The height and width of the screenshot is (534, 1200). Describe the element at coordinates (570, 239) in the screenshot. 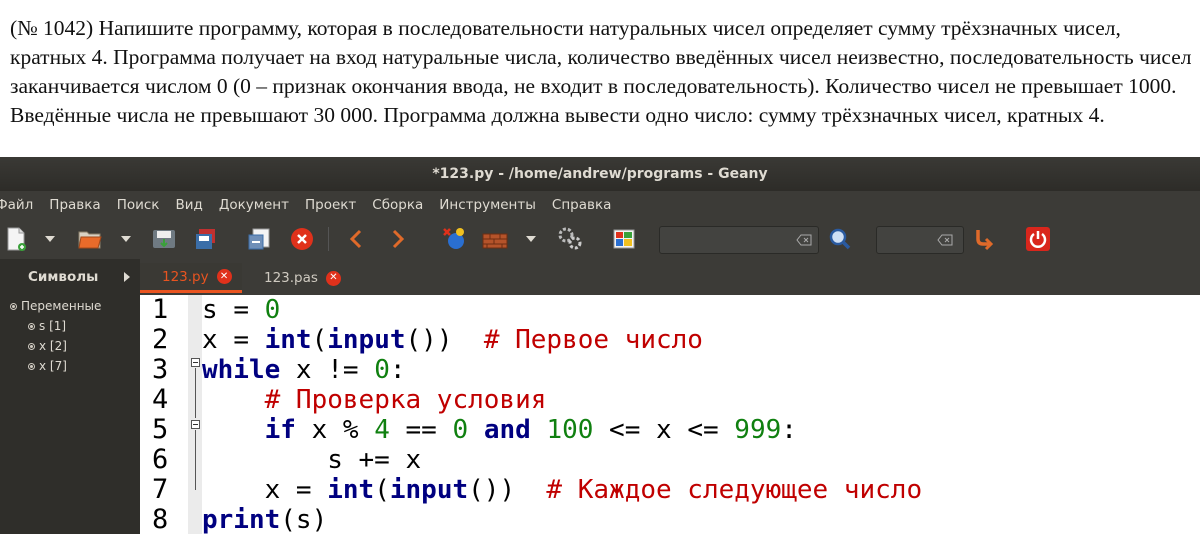

I see `execute-icon` at that location.